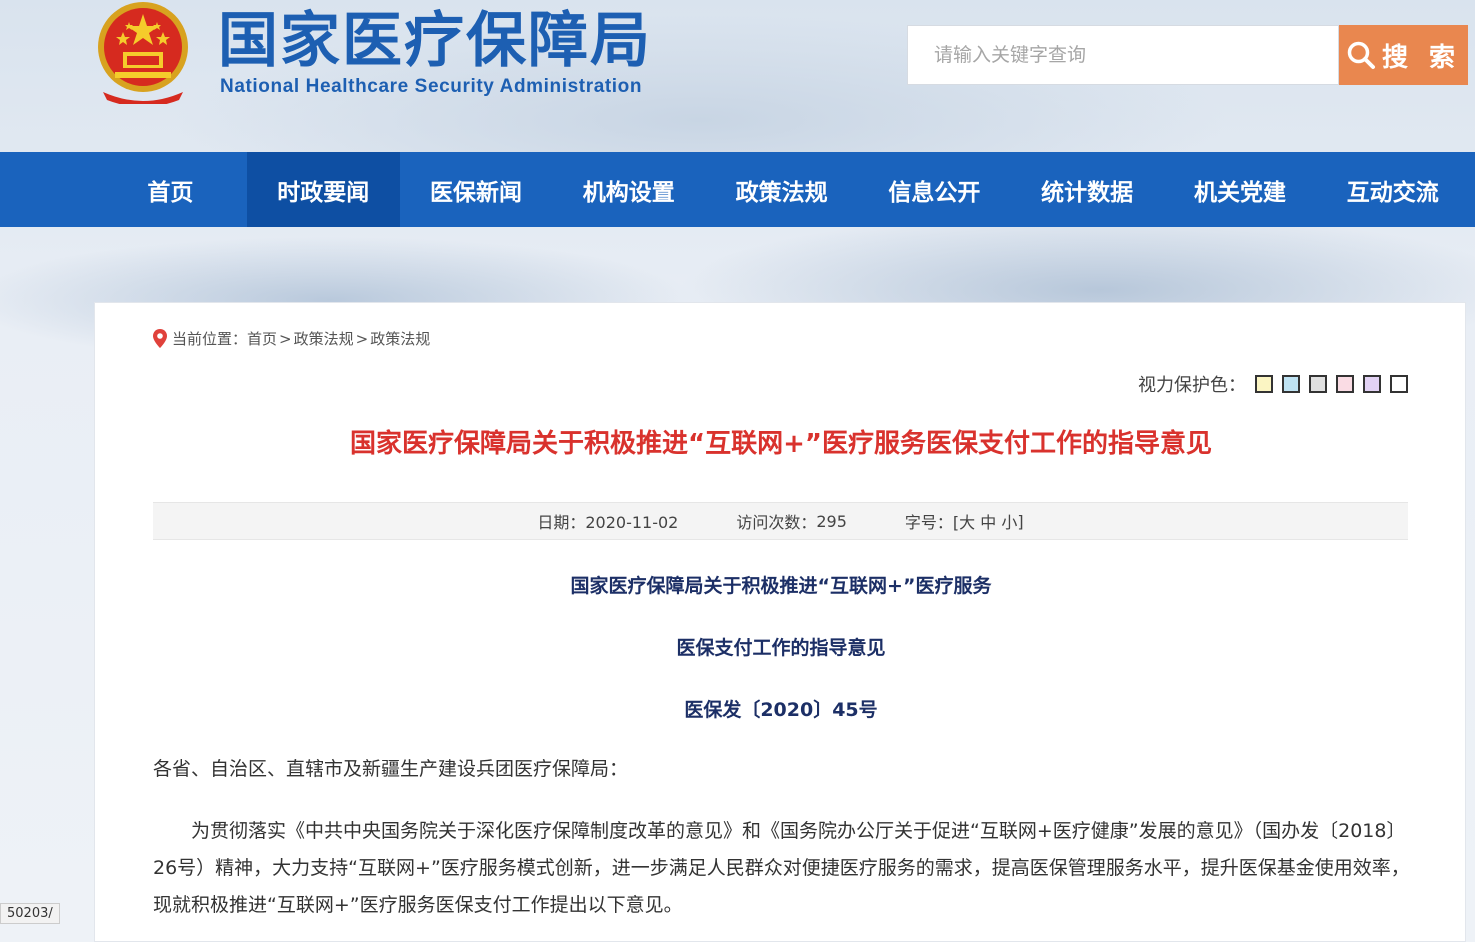 This screenshot has height=942, width=1475. Describe the element at coordinates (781, 189) in the screenshot. I see `nav-item-policies: 政策法规` at that location.